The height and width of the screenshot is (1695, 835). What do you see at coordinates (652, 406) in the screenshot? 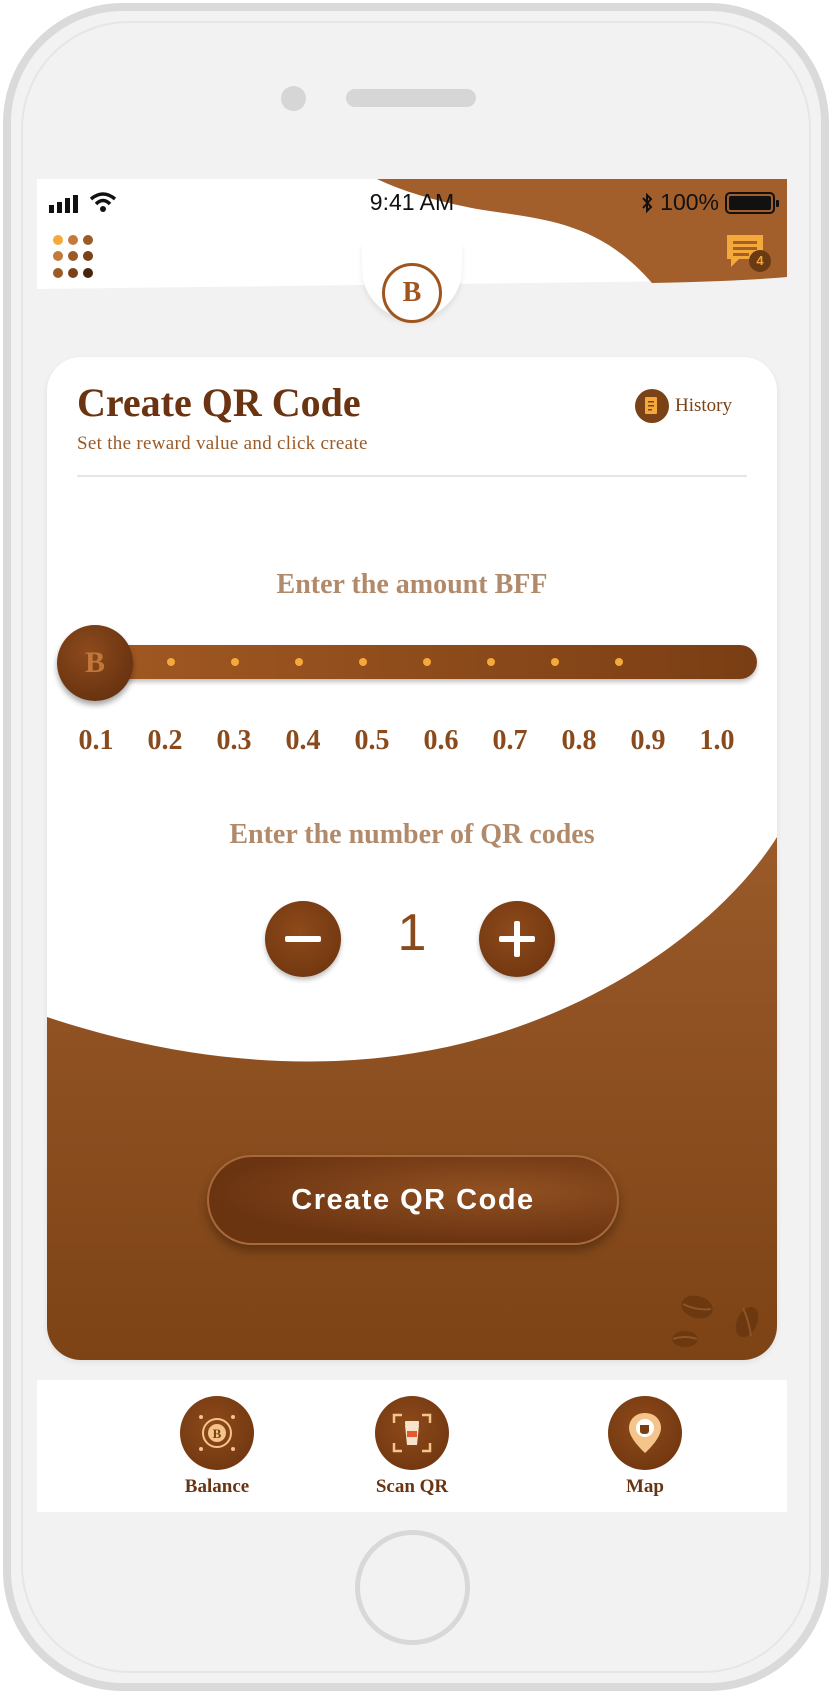
I see `history-icon` at bounding box center [652, 406].